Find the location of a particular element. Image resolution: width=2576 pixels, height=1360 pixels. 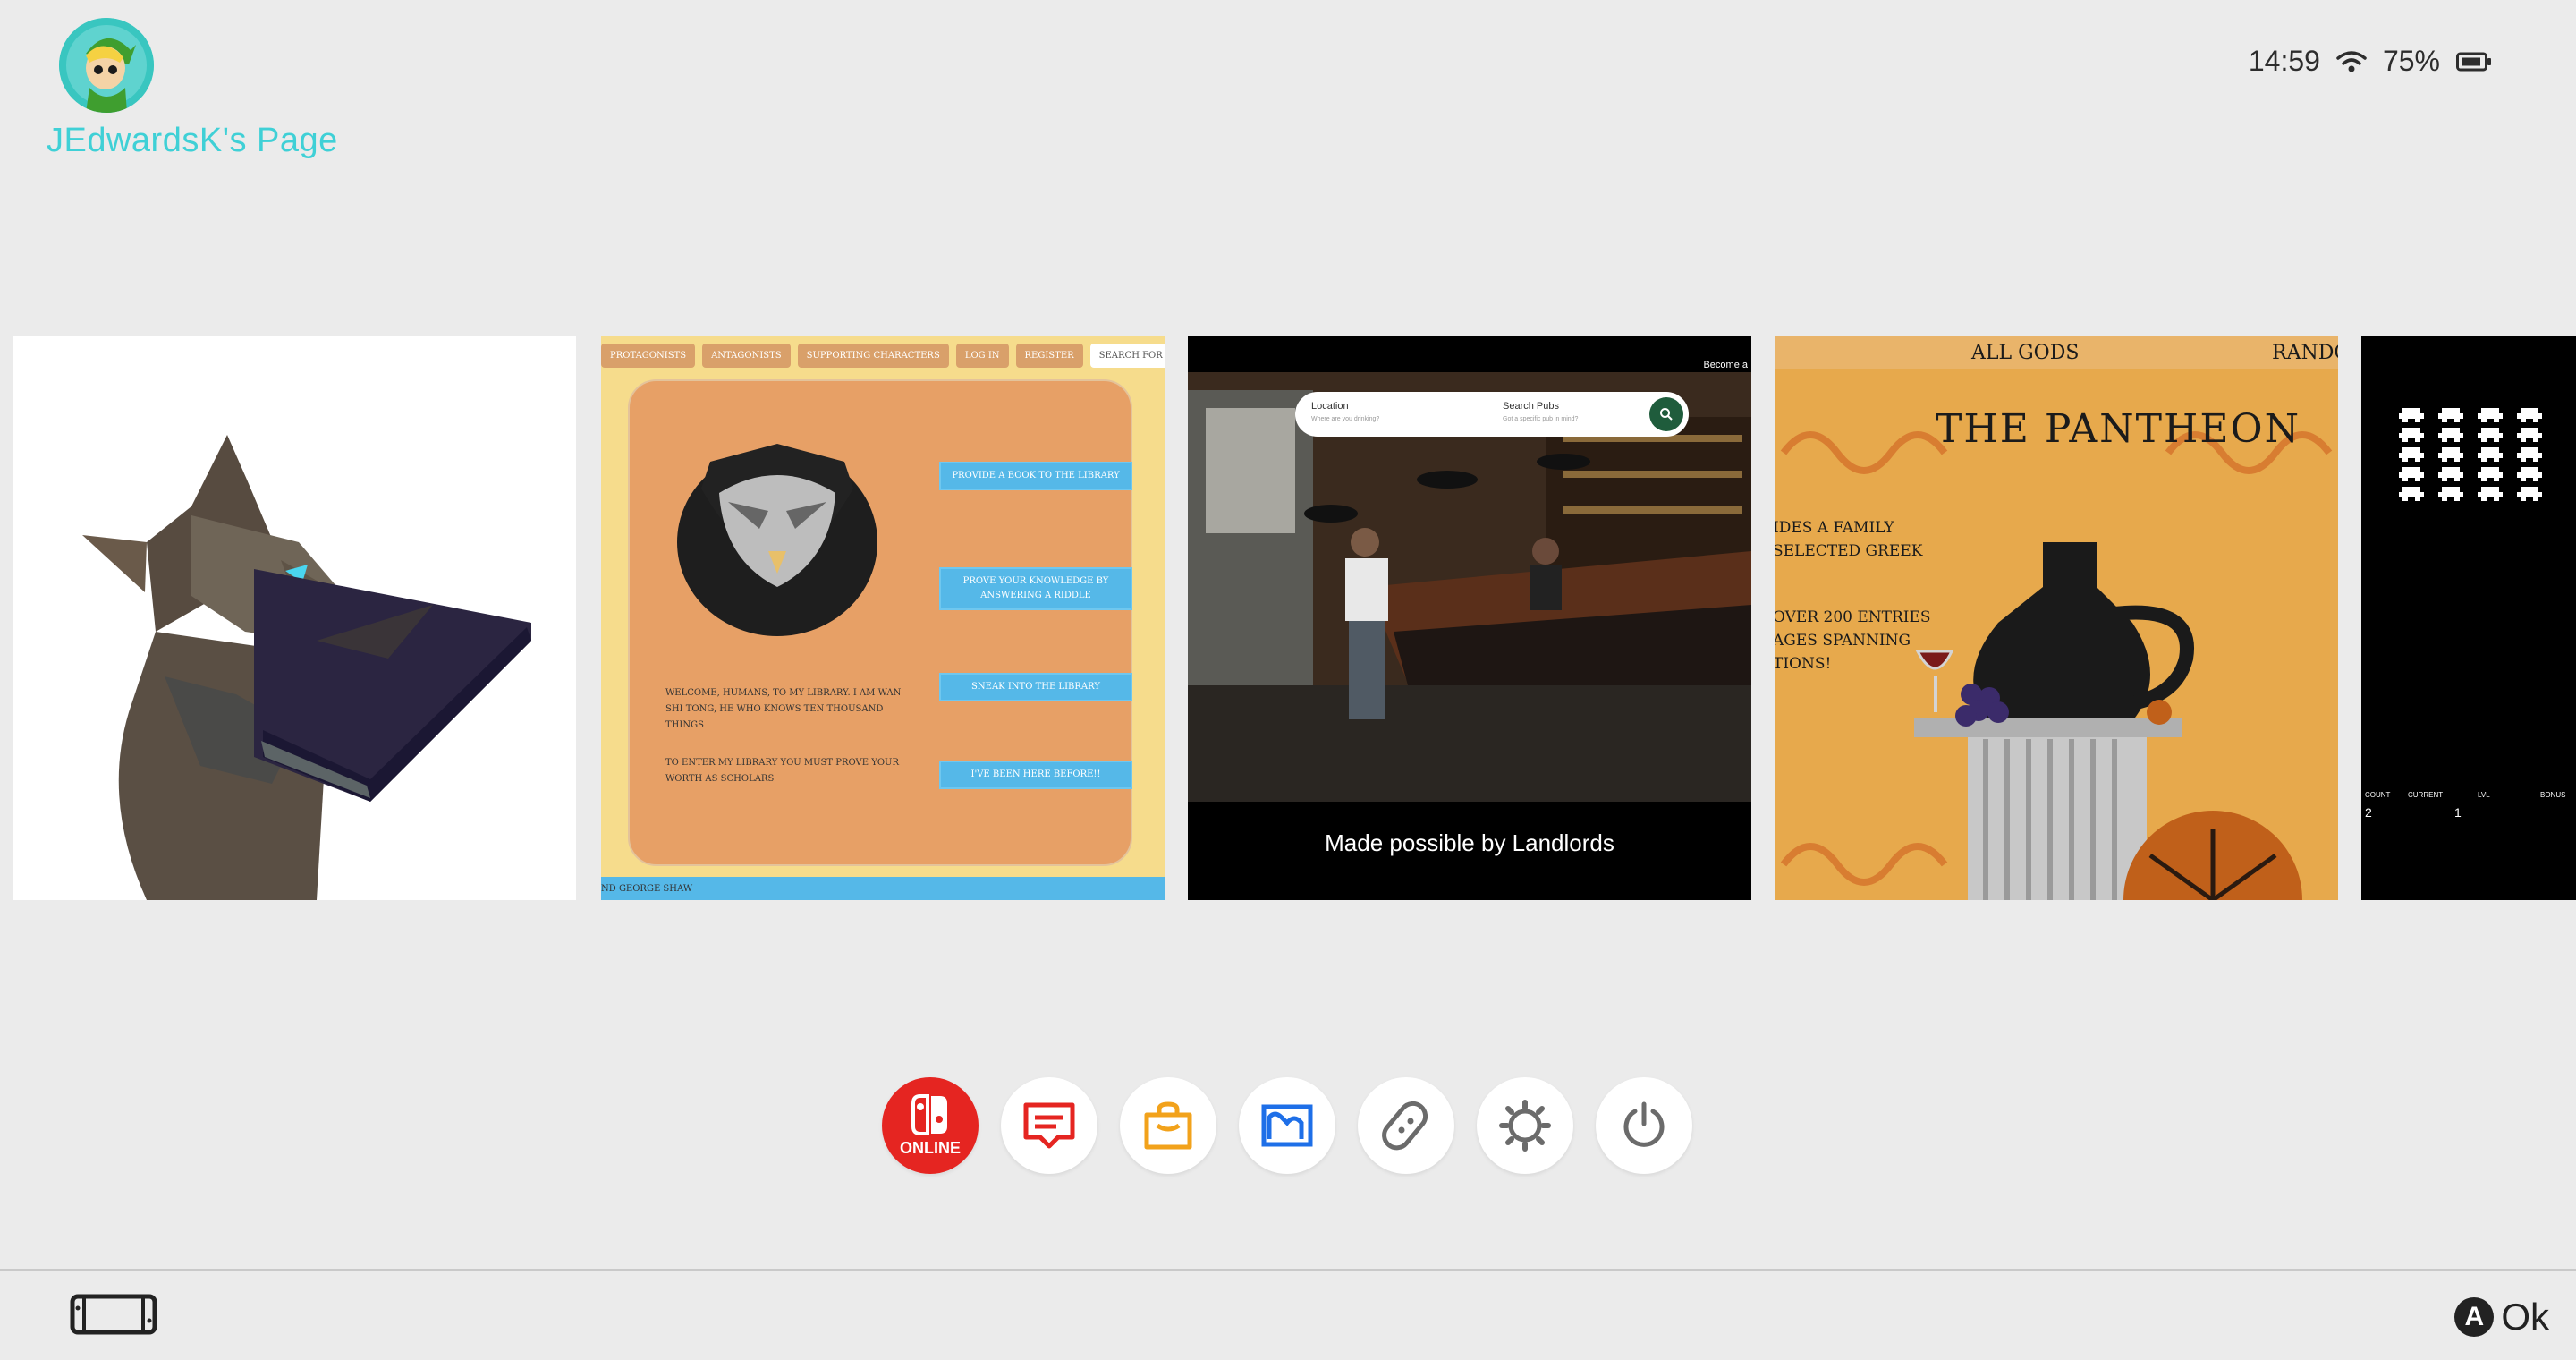

battery-percent: 75% is located at coordinates (2411, 61).